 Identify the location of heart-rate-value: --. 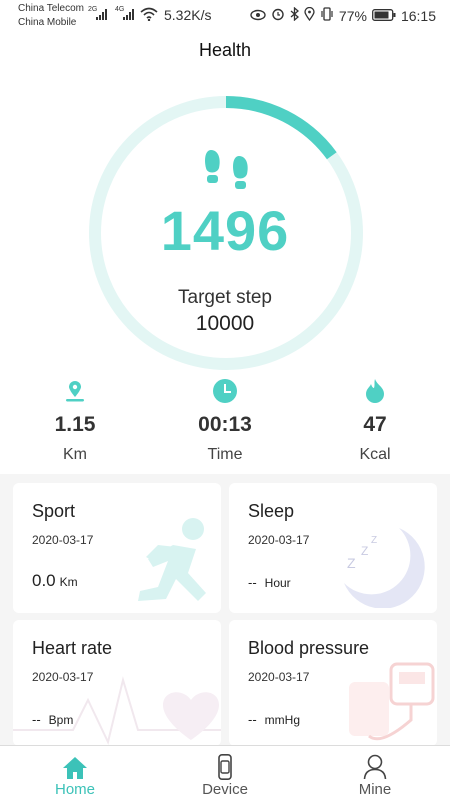
(36, 719).